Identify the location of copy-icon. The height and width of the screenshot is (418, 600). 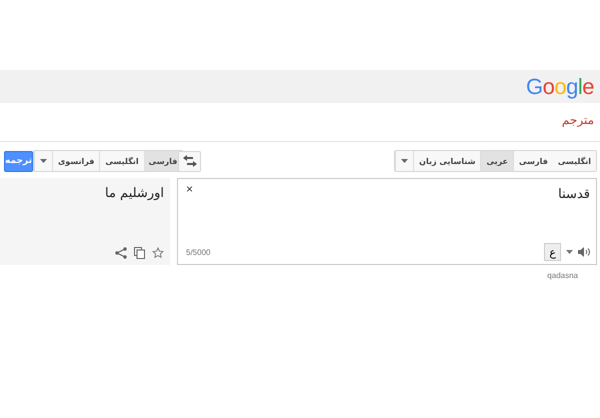
(139, 253).